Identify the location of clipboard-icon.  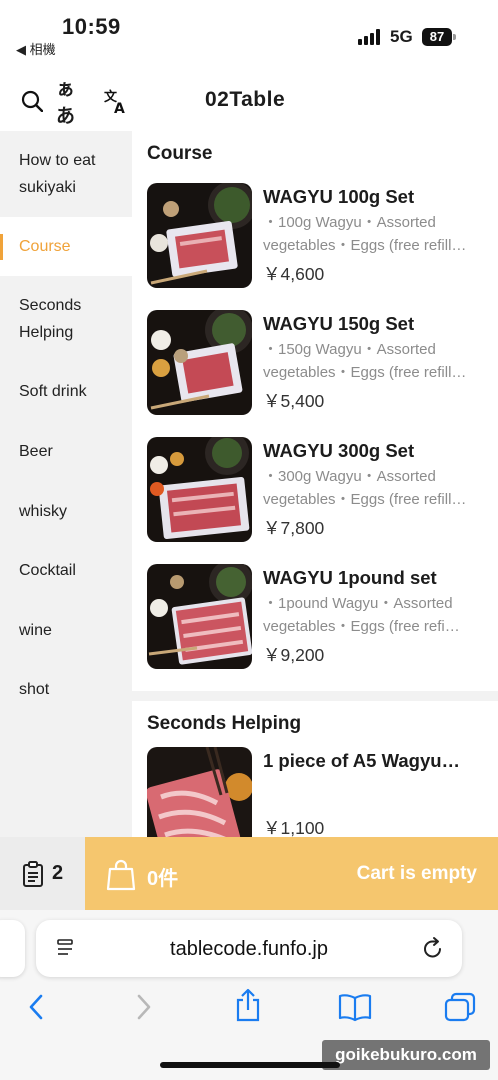
(32, 873).